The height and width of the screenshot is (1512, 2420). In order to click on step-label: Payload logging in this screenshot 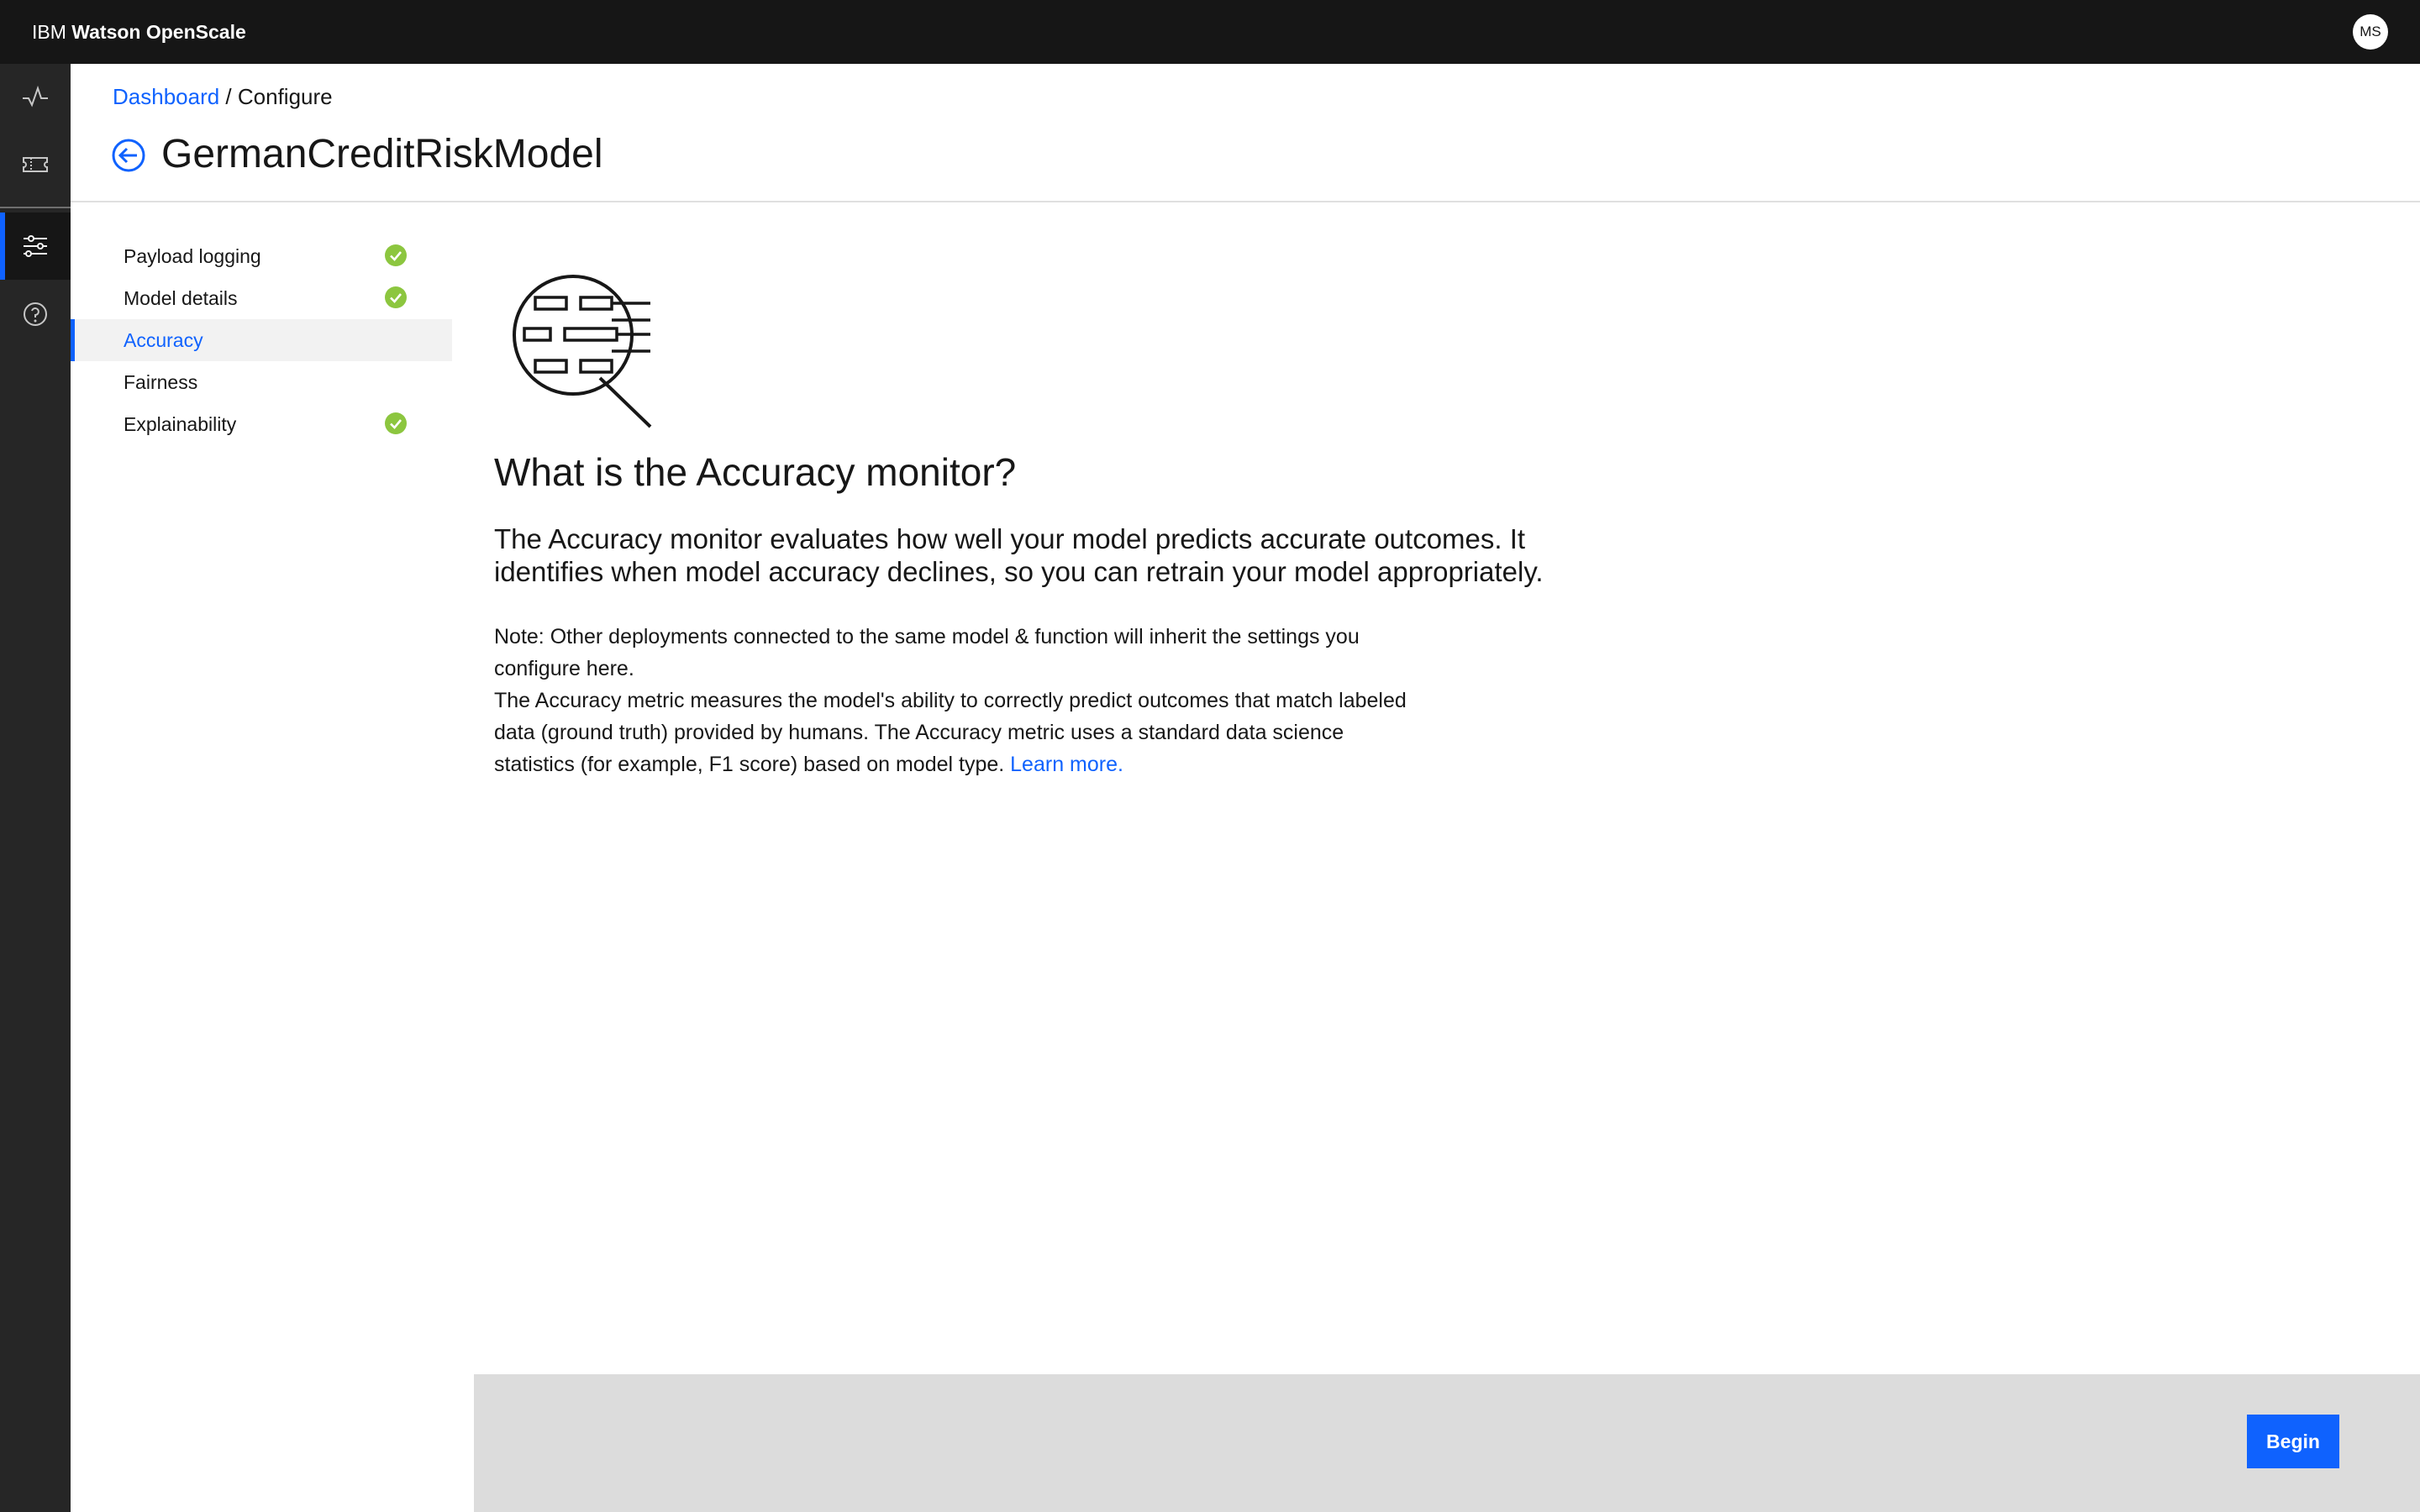, I will do `click(192, 256)`.